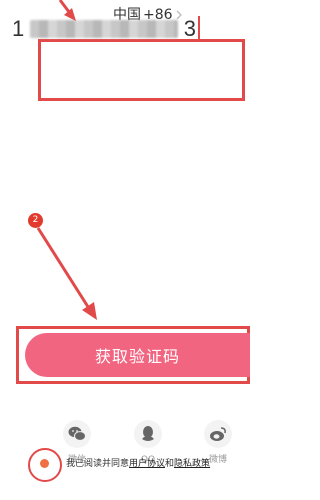 Image resolution: width=320 pixels, height=500 pixels. Describe the element at coordinates (89, 311) in the screenshot. I see `annotation-arrowhead-mid` at that location.